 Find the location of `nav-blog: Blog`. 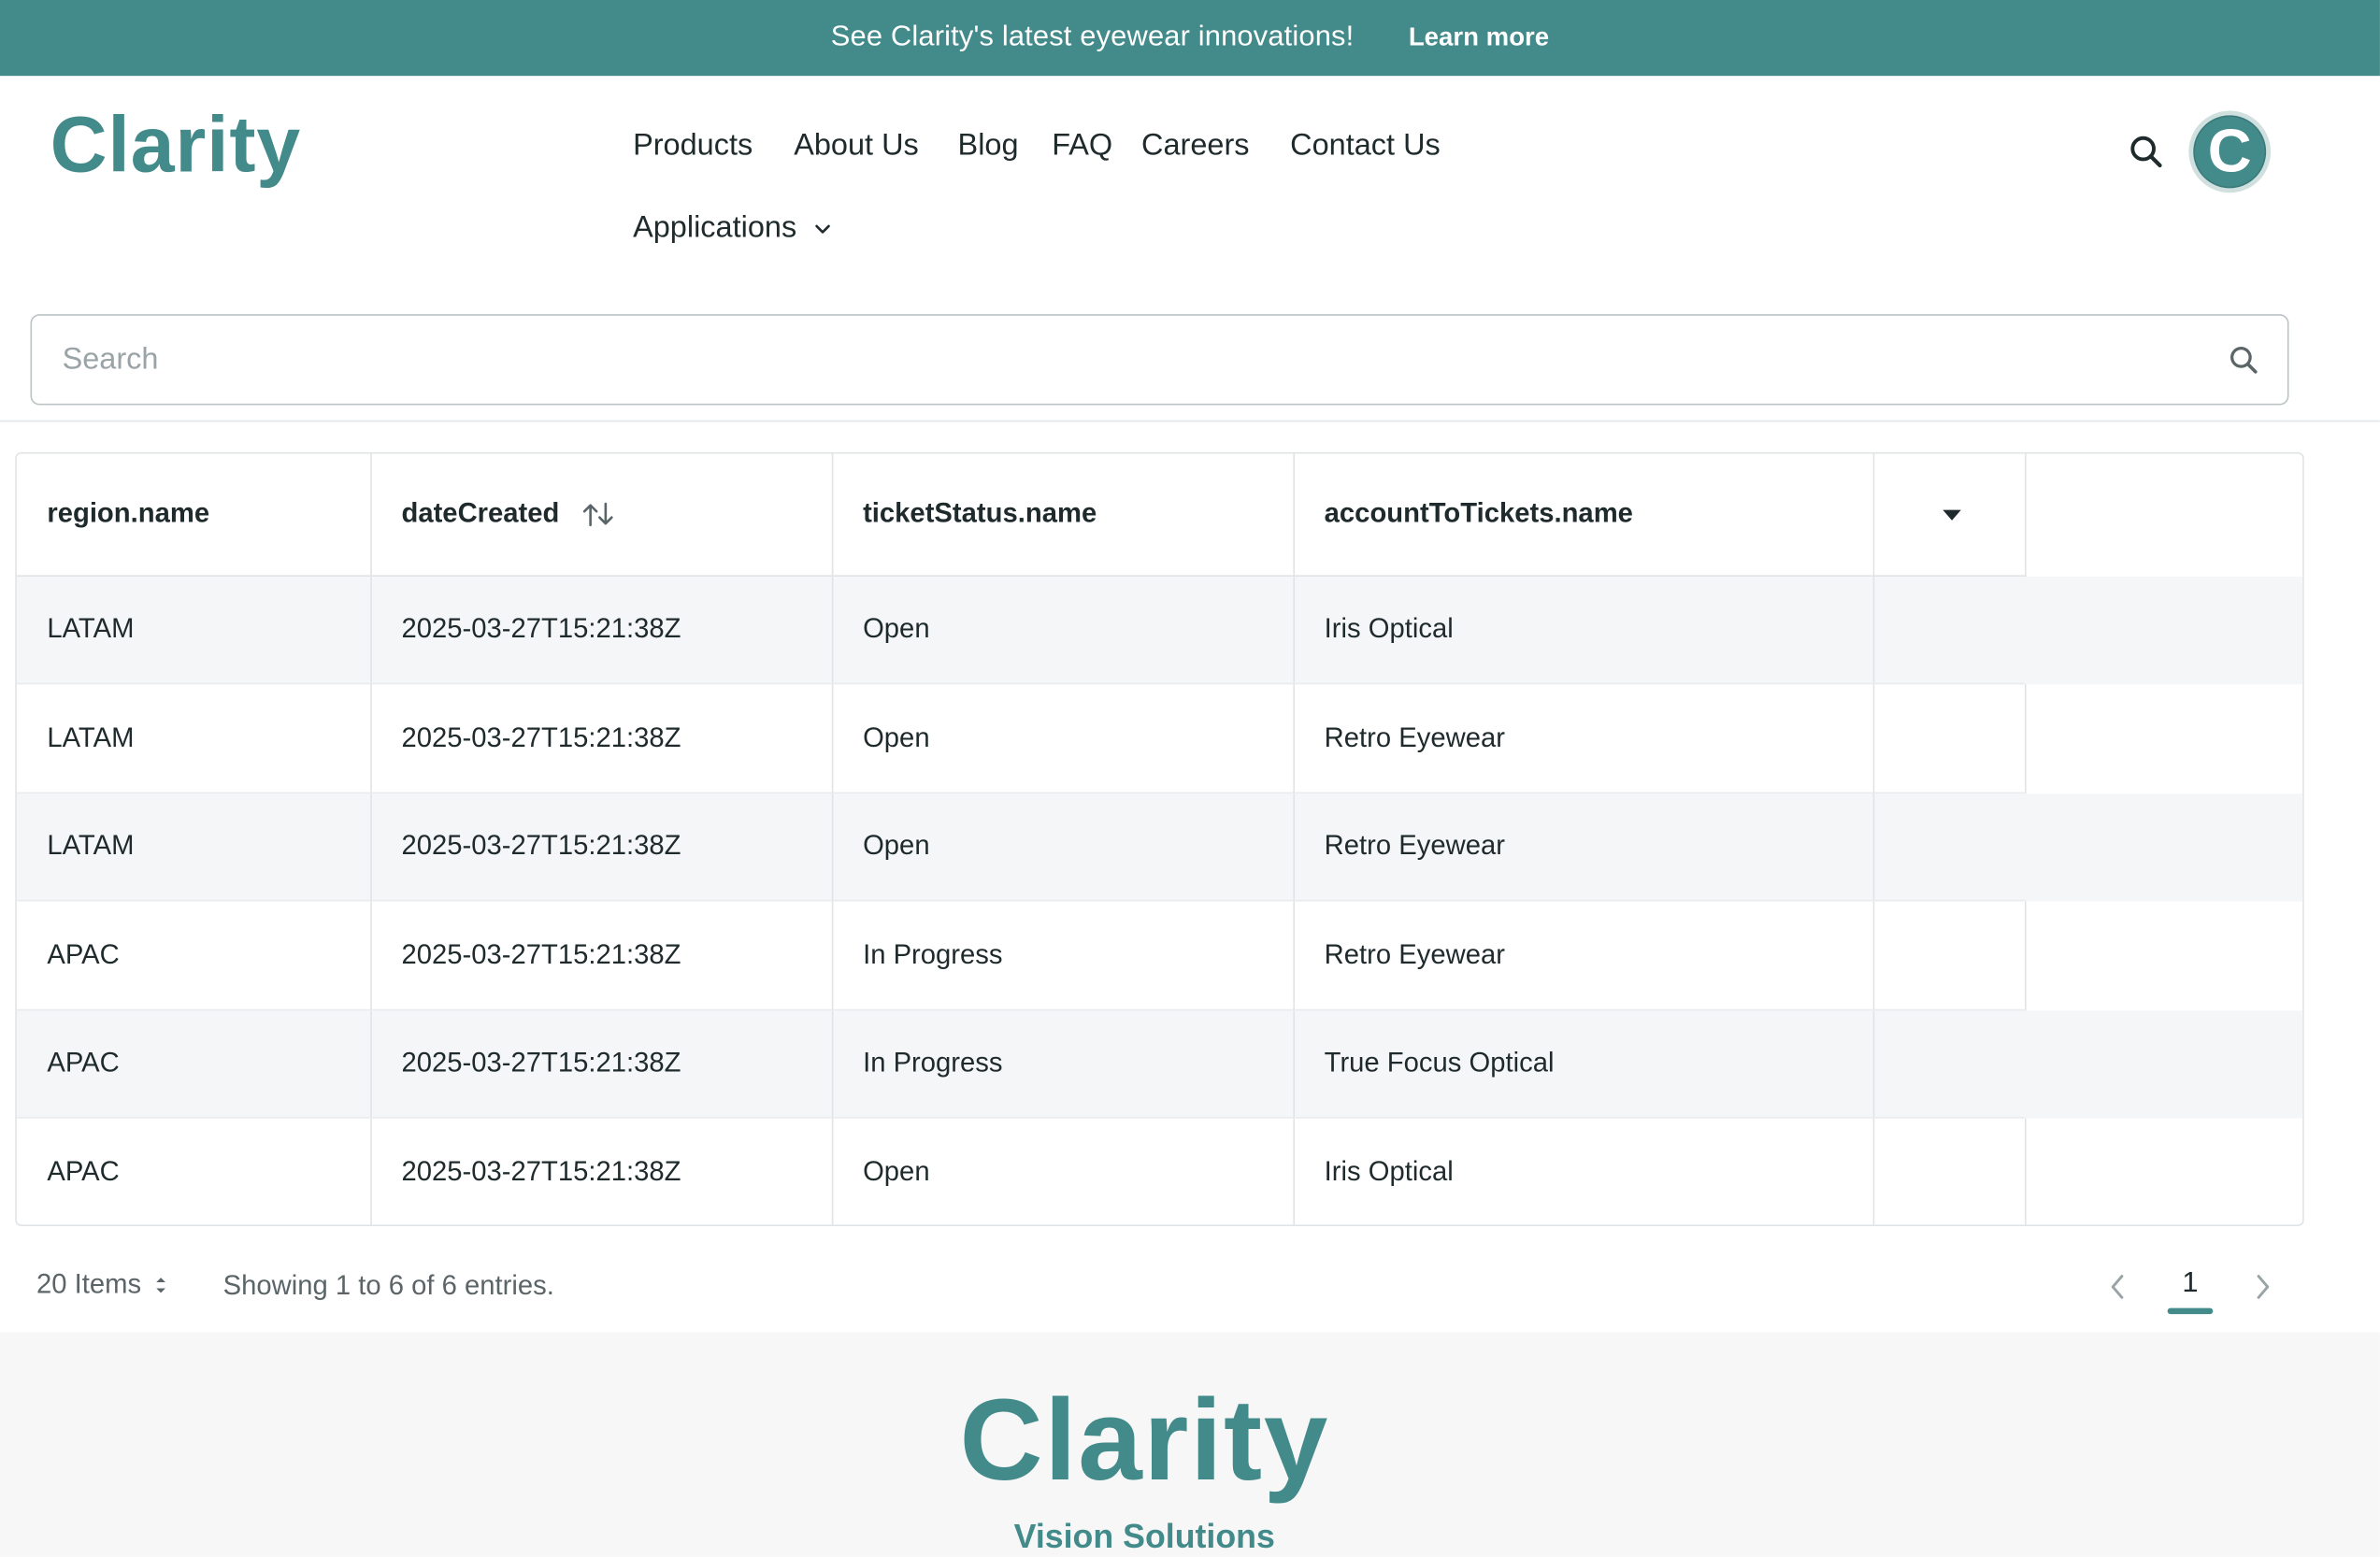

nav-blog: Blog is located at coordinates (988, 146).